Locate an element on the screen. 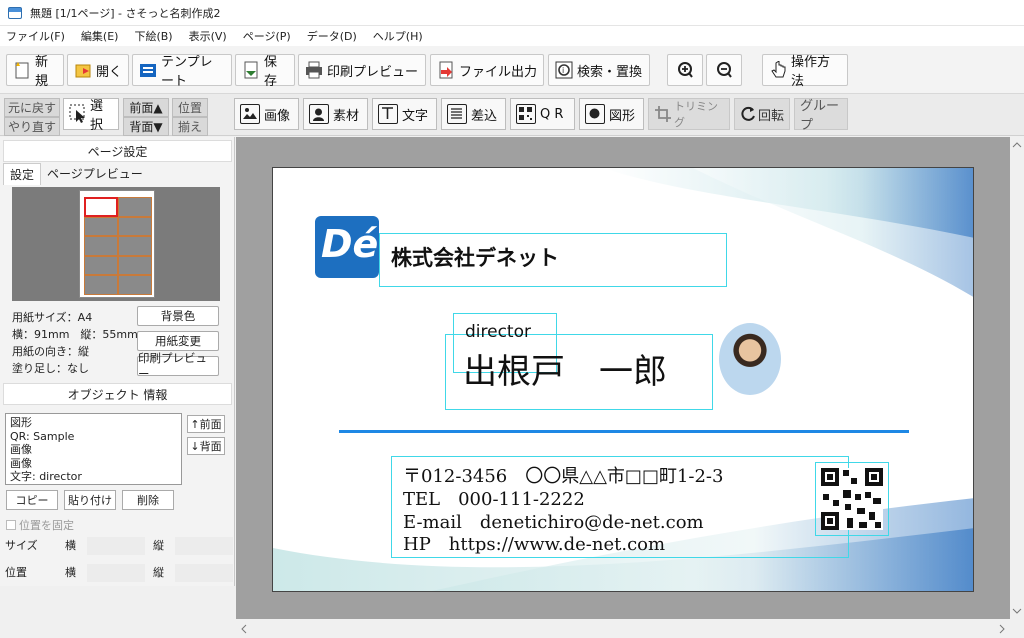 The height and width of the screenshot is (638, 1024). select-cursor-icon is located at coordinates (78, 114).